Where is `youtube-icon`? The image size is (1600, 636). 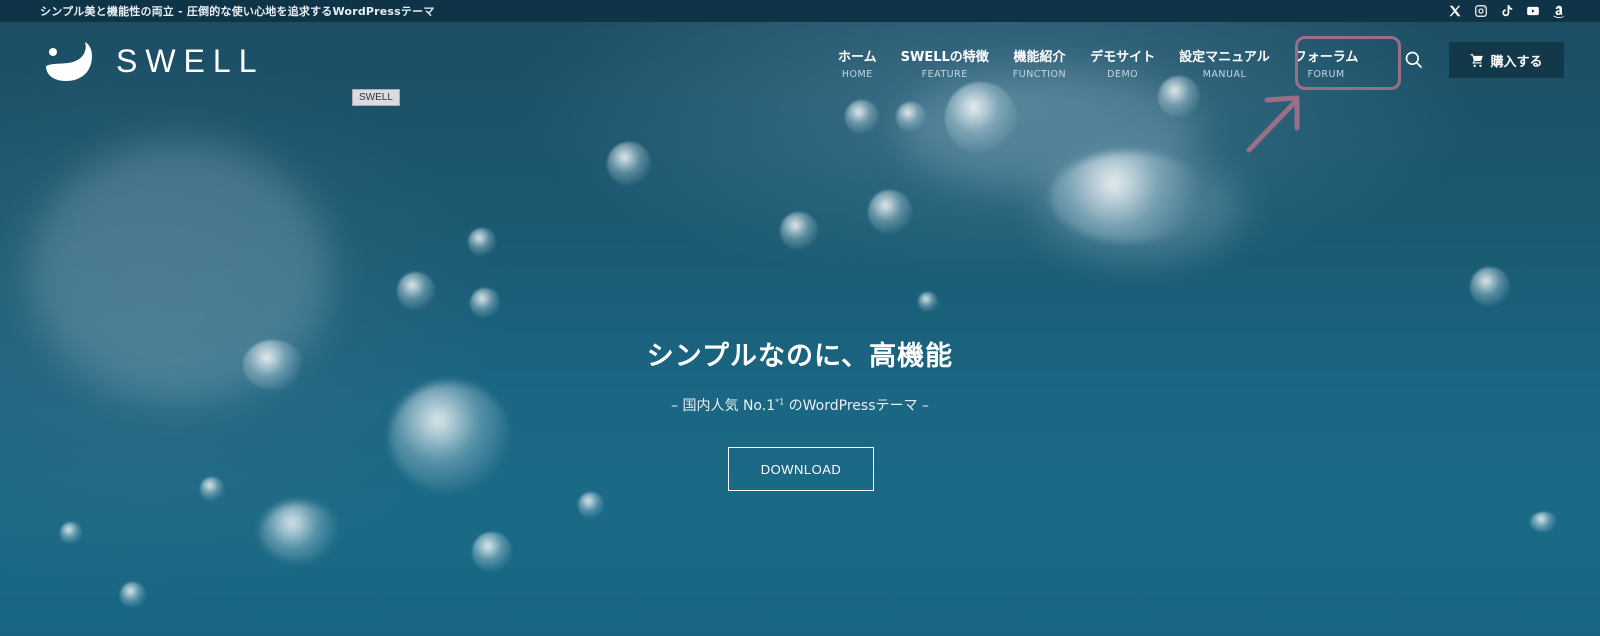 youtube-icon is located at coordinates (1533, 11).